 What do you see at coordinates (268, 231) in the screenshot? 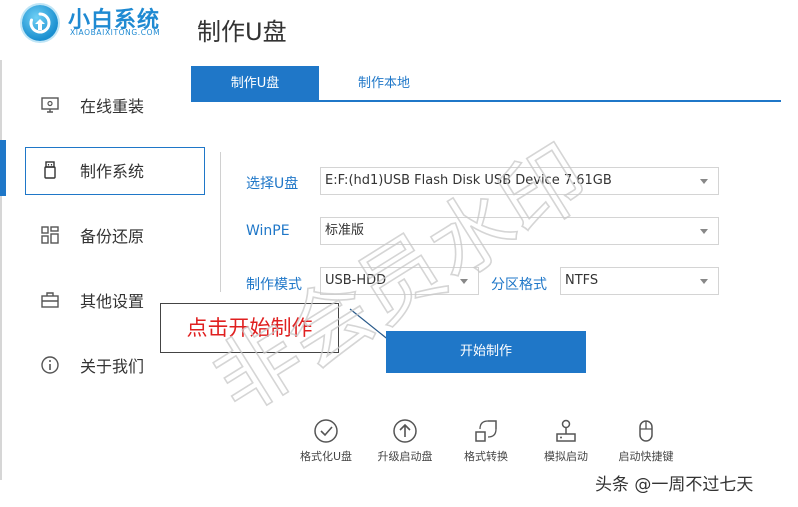
I see `winpe-label: WinPE` at bounding box center [268, 231].